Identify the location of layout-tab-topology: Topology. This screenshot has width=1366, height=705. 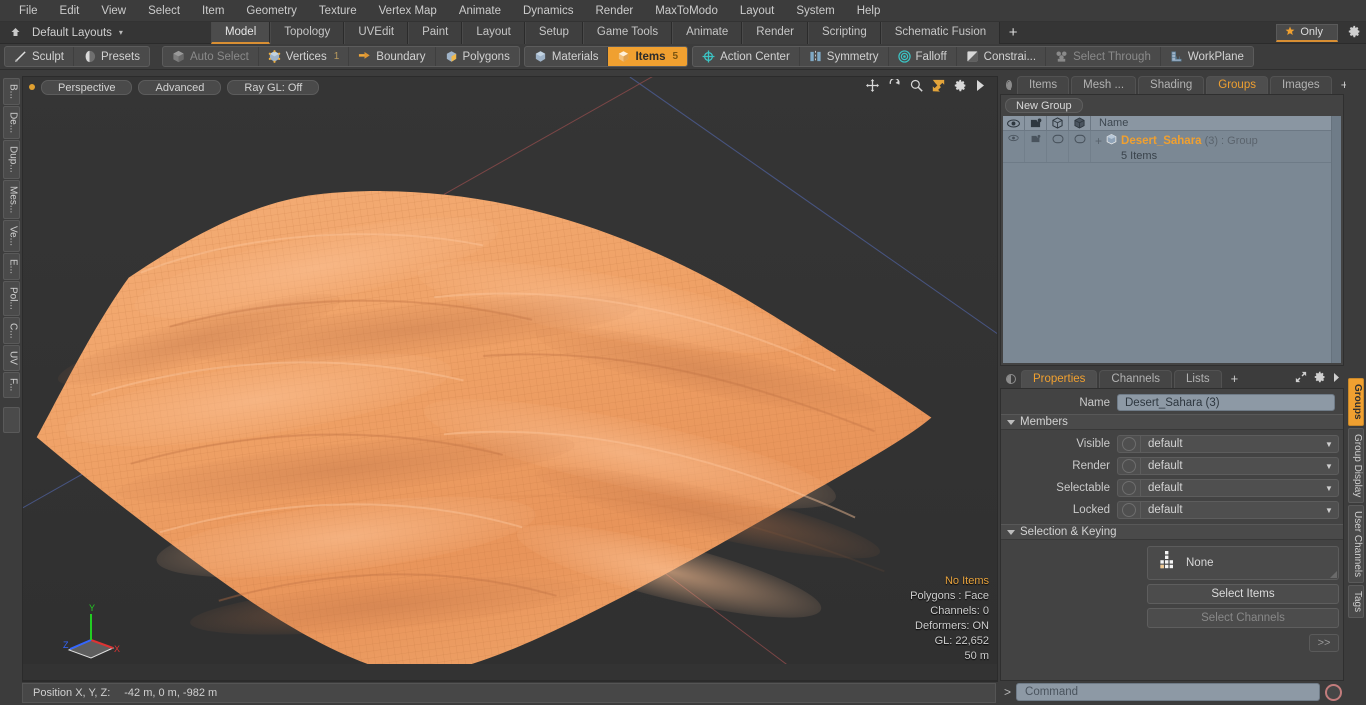
(307, 32).